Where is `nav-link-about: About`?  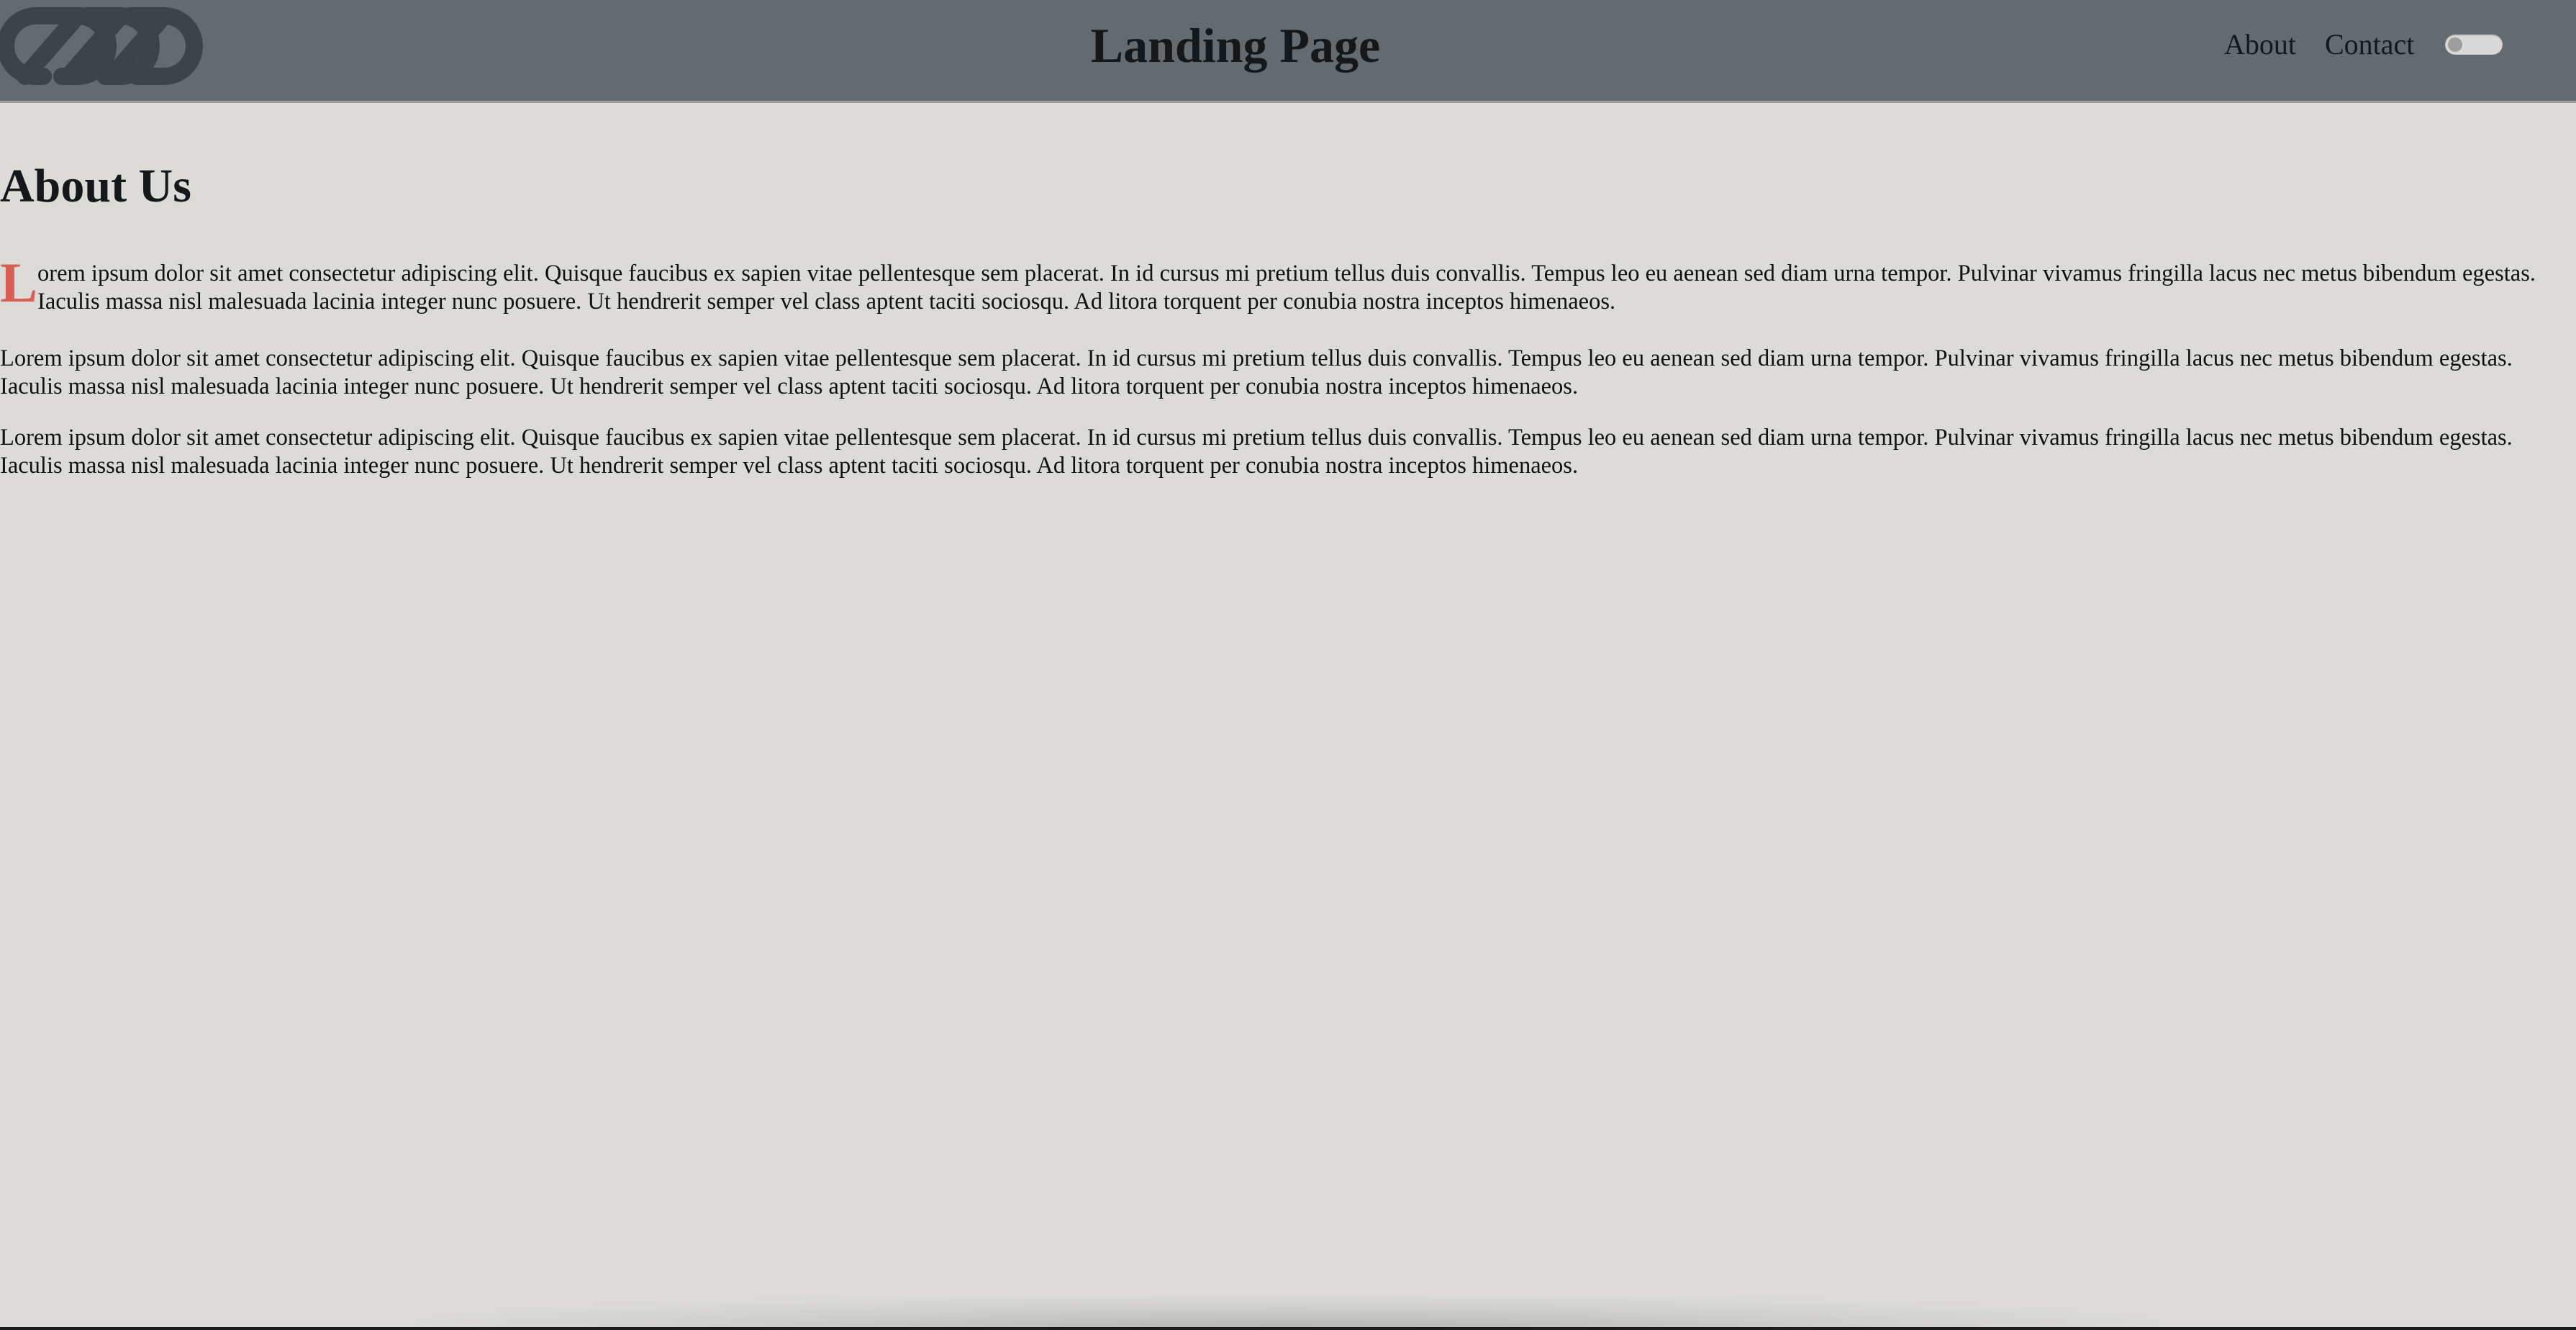 nav-link-about: About is located at coordinates (2260, 45).